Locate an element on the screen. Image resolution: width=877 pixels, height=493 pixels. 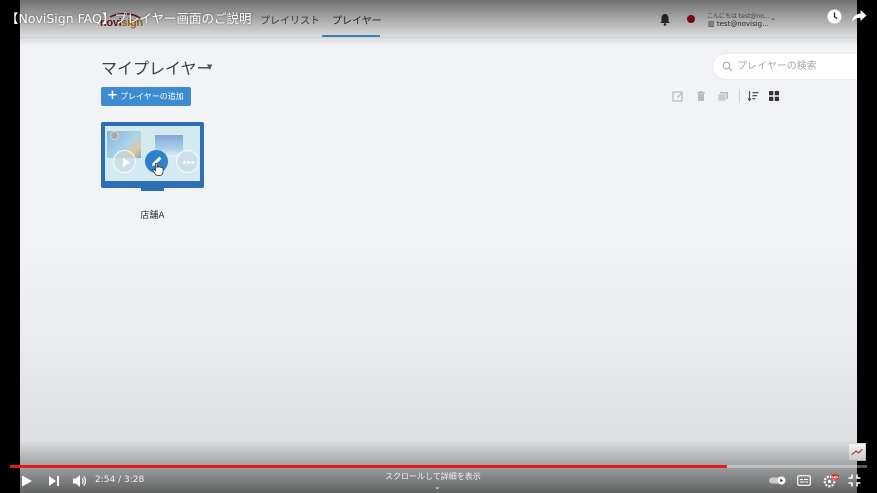
volume-icon is located at coordinates (79, 481).